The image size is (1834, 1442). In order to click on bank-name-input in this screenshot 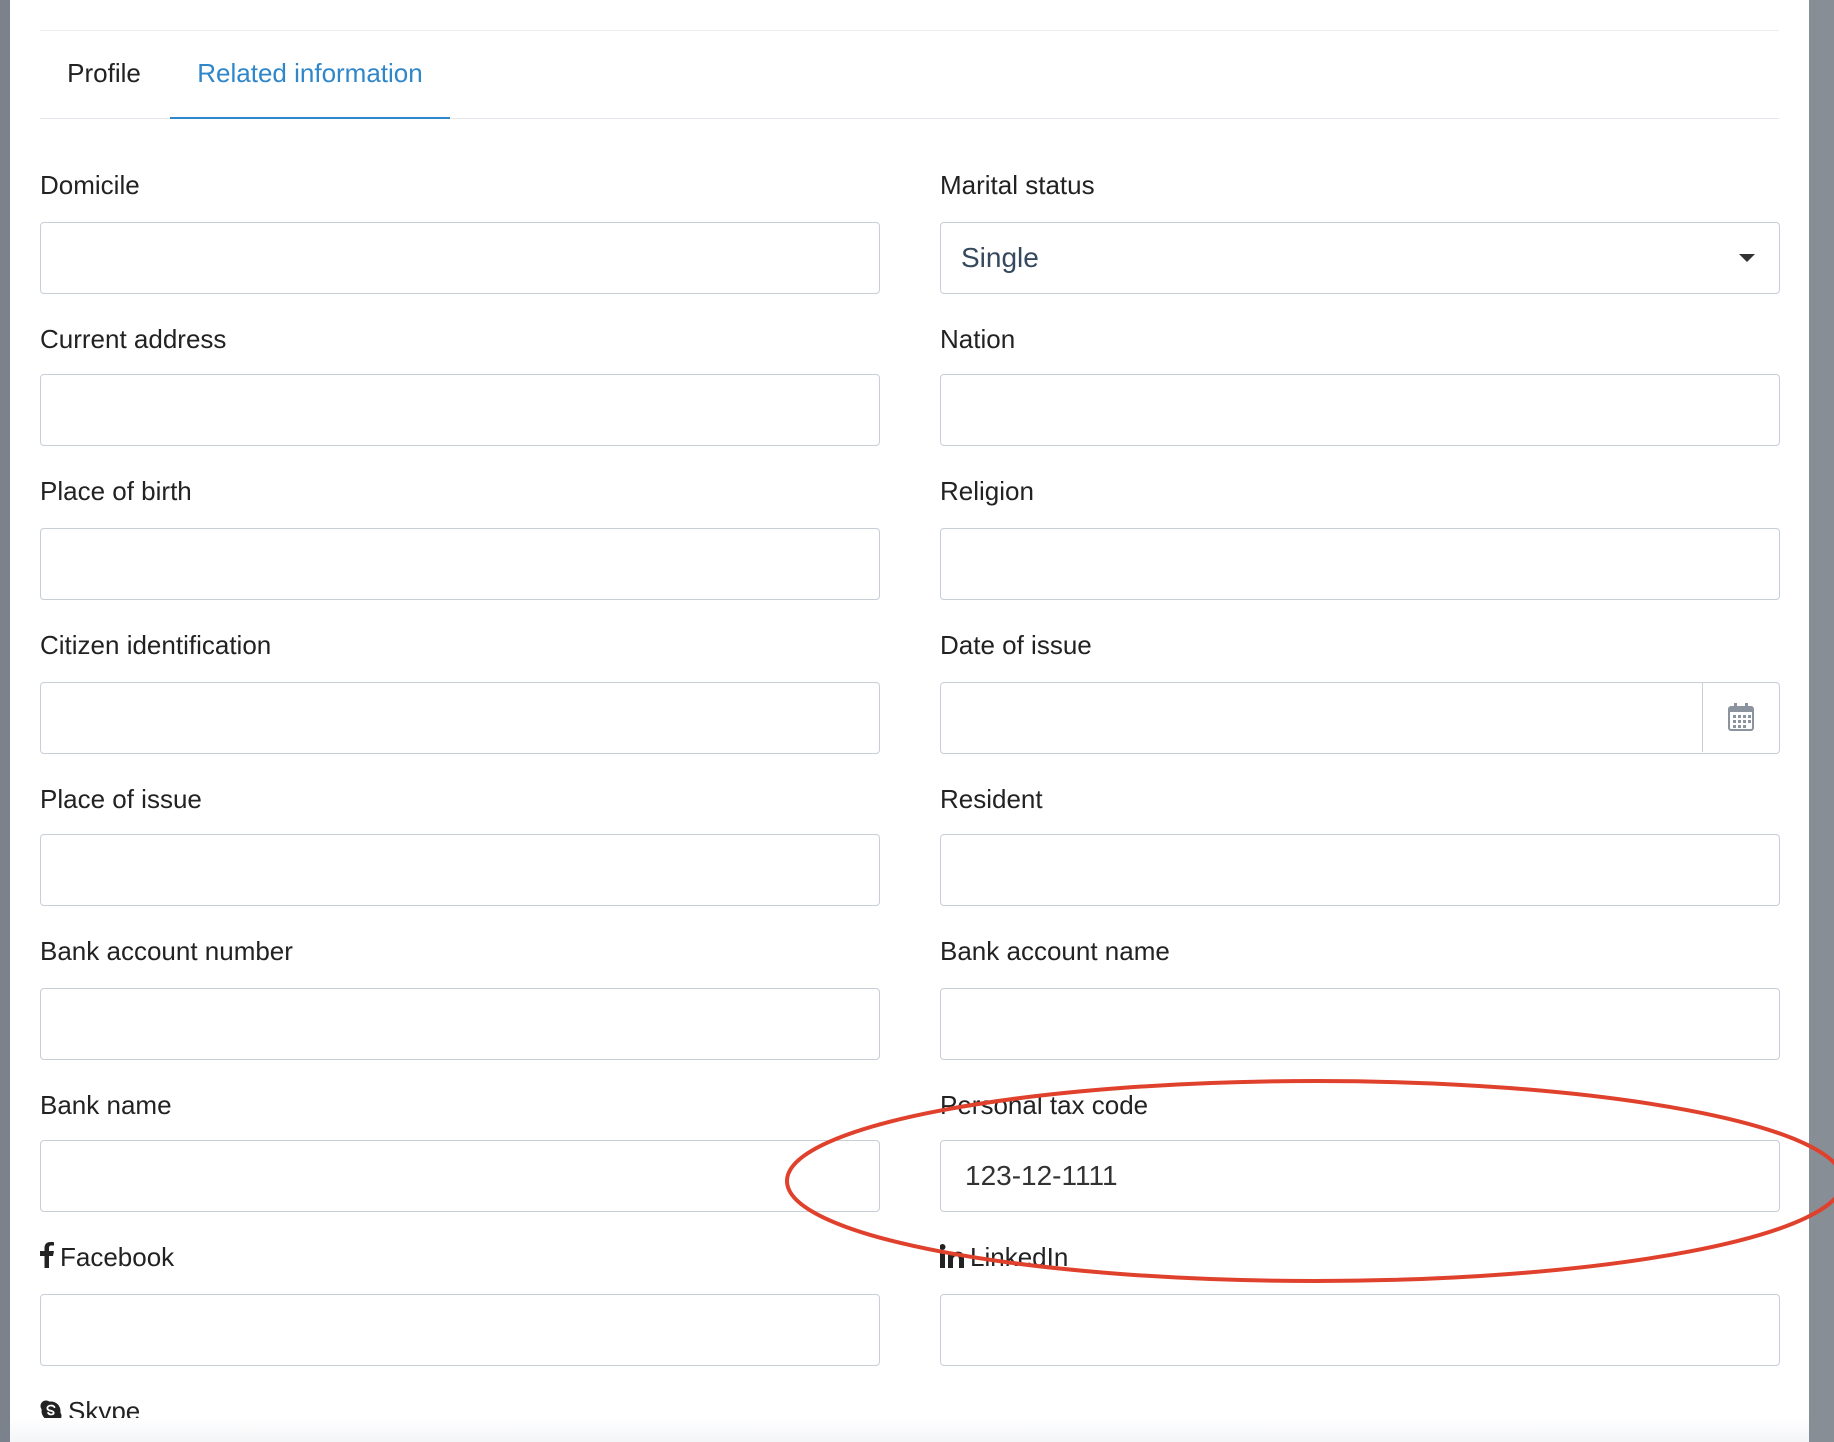, I will do `click(460, 1176)`.